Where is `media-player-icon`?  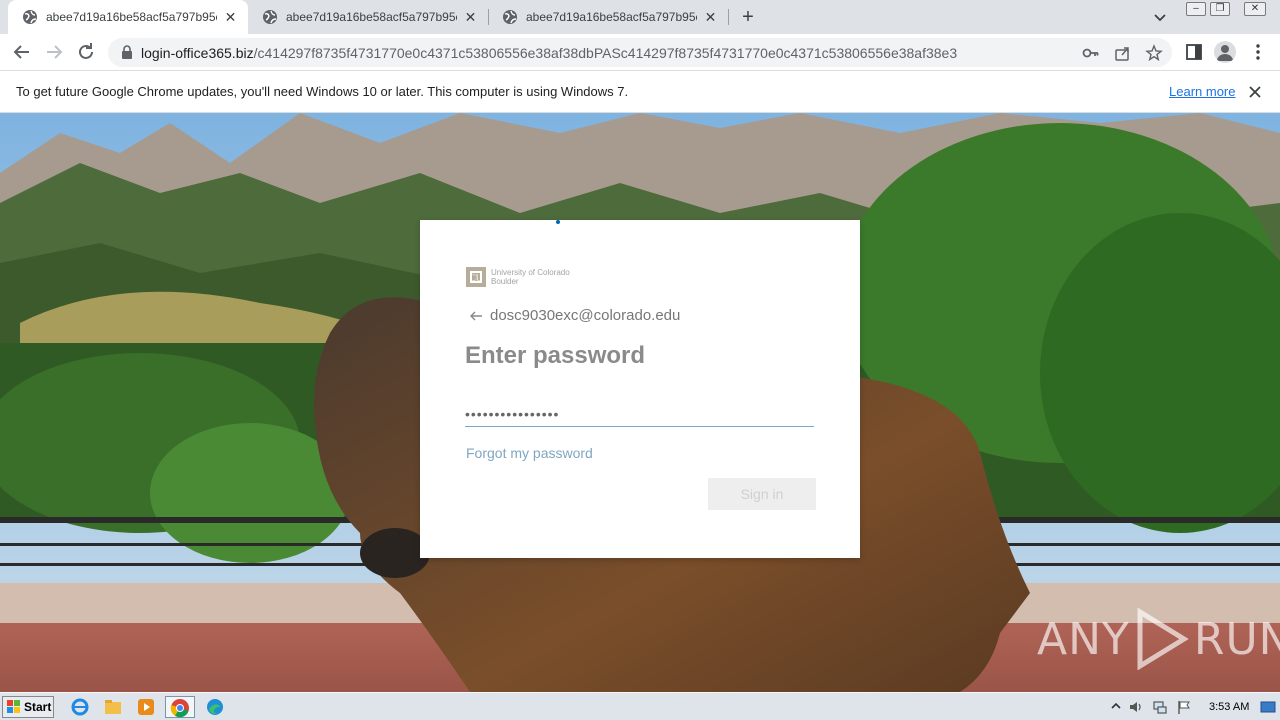
media-player-icon is located at coordinates (146, 707).